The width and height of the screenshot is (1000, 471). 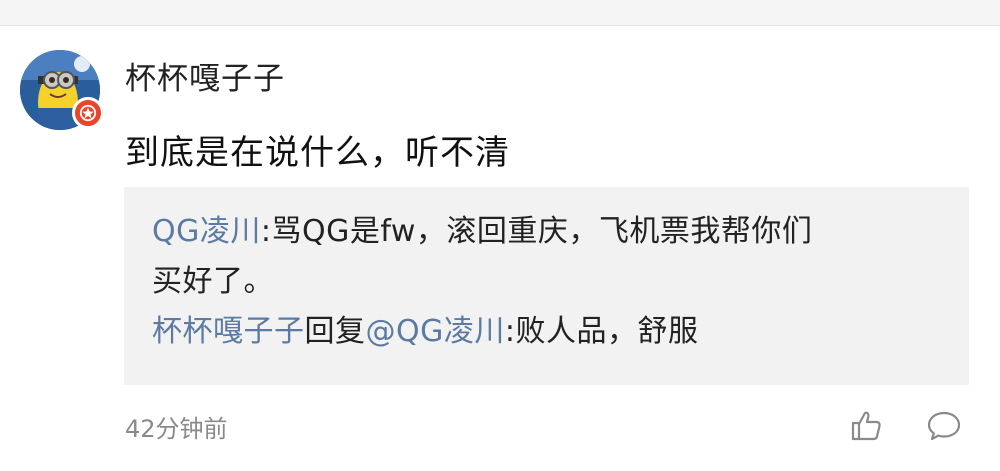 I want to click on comment-username: 杯杯嘎子子, so click(x=205, y=79).